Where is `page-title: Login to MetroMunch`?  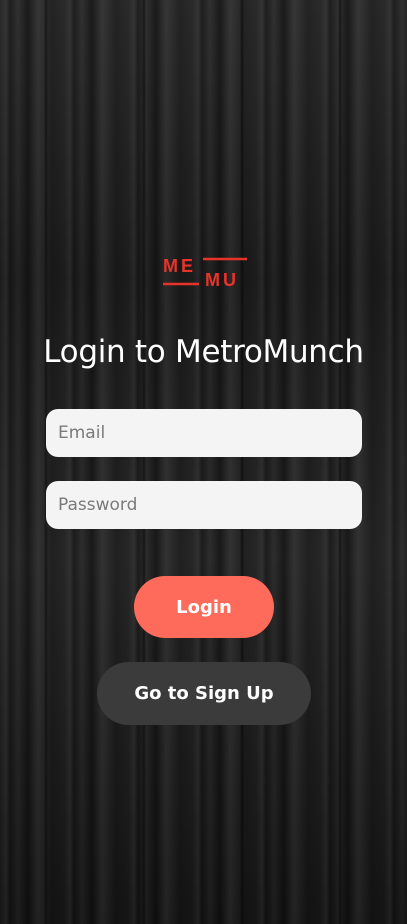
page-title: Login to MetroMunch is located at coordinates (203, 352).